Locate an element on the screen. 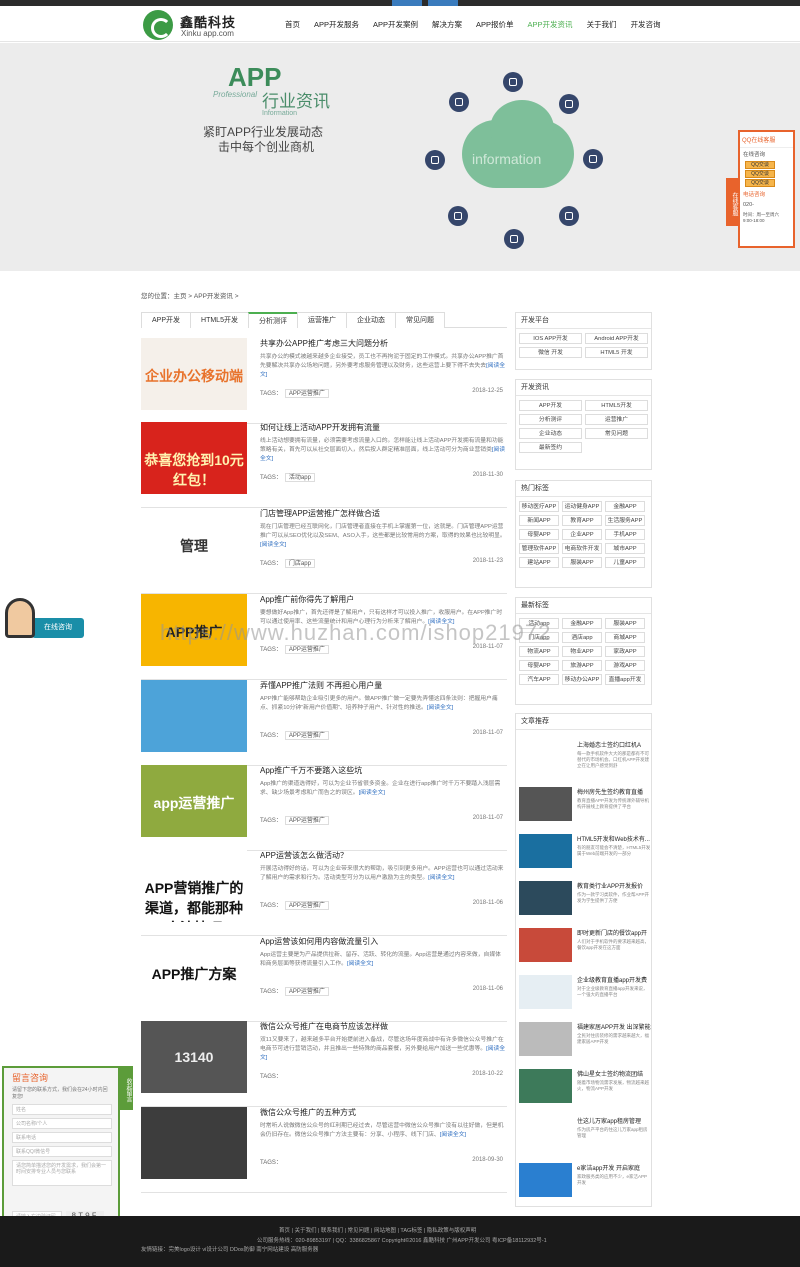 The width and height of the screenshot is (800, 1267). message-form-tab: 收起留言 is located at coordinates (126, 1088).